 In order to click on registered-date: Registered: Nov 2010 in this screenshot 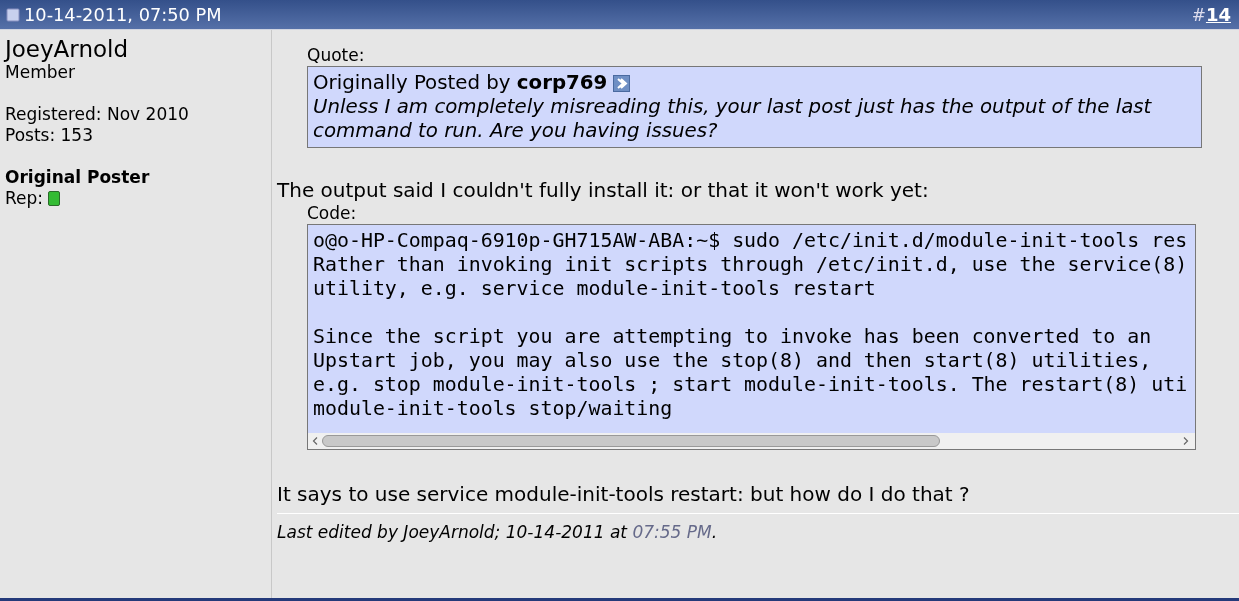, I will do `click(97, 114)`.